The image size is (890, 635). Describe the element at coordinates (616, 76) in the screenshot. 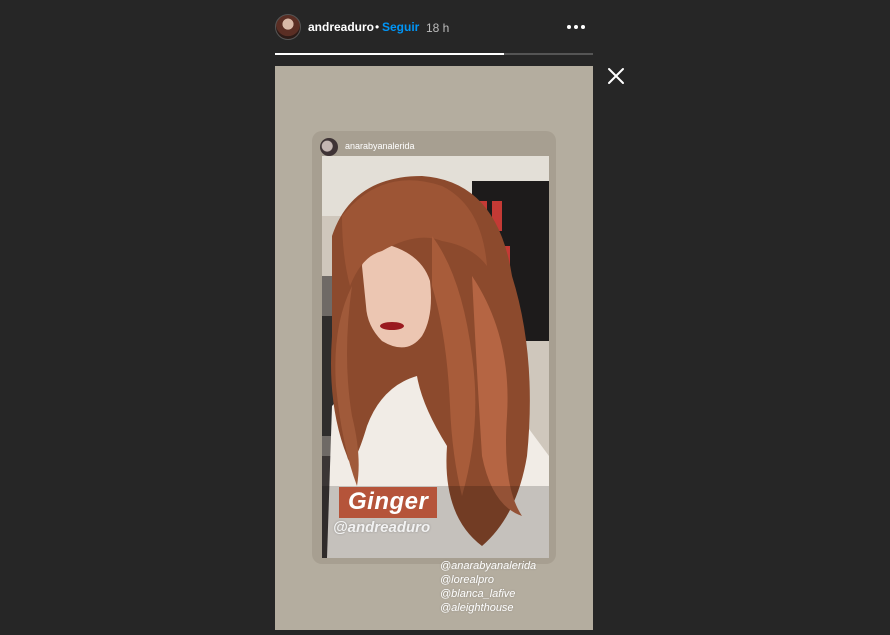

I see `close-icon` at that location.